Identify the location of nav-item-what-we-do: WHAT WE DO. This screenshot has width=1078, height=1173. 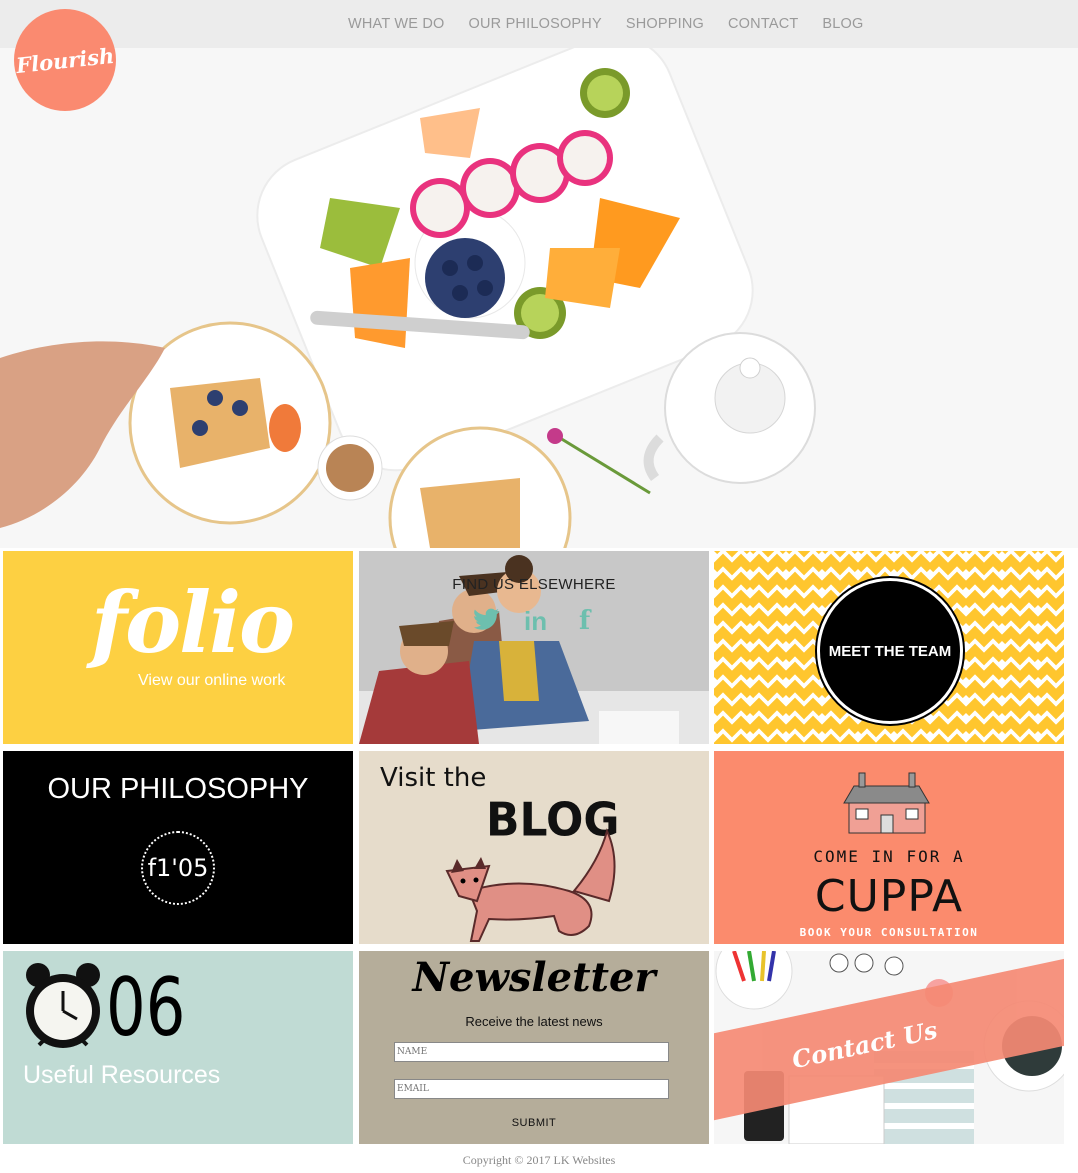
(396, 24).